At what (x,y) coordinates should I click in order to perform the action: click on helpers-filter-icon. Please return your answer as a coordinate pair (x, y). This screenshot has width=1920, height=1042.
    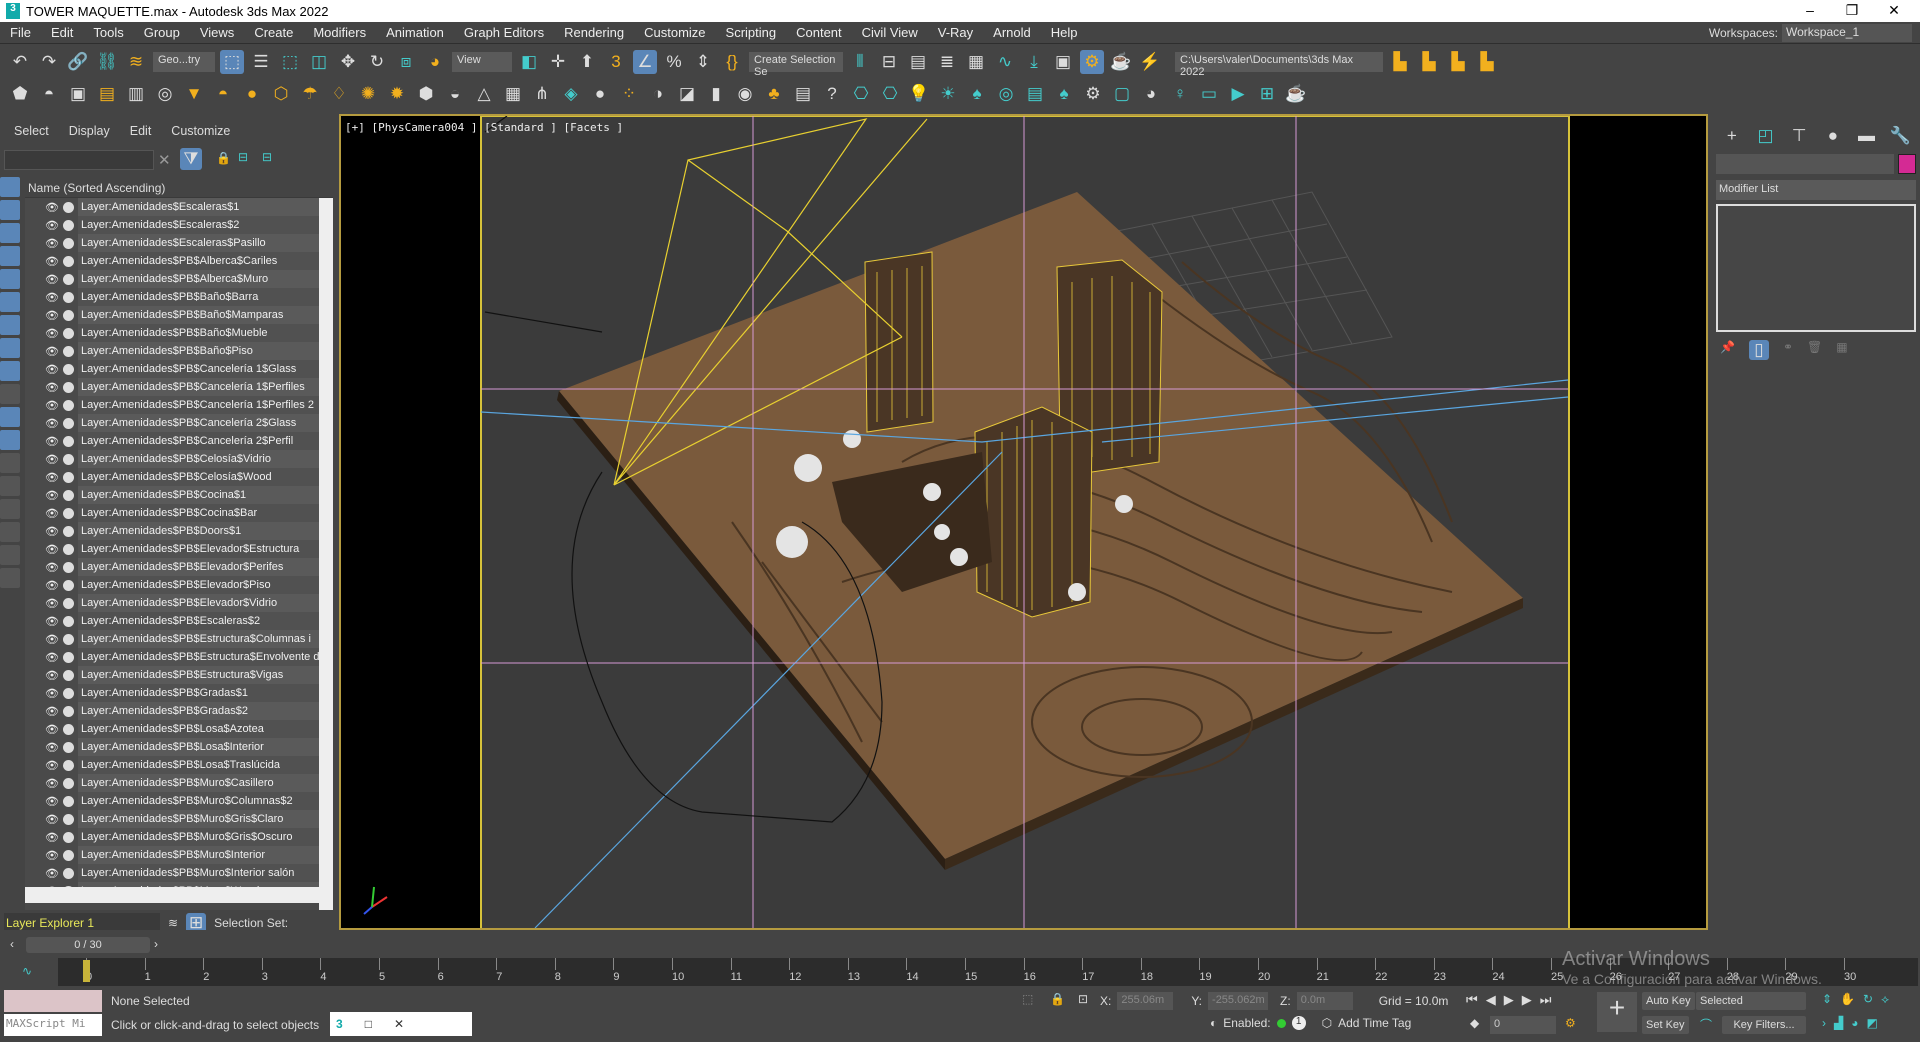
    Looking at the image, I should click on (10, 279).